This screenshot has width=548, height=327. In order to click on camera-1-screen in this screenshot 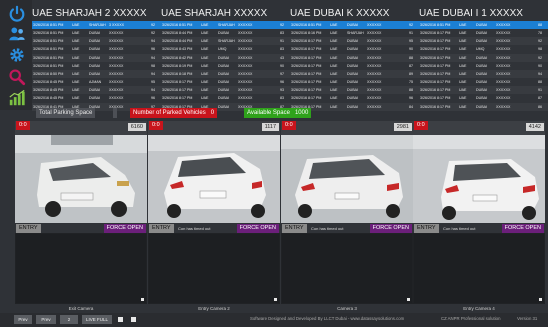, I will do `click(81, 268)`.